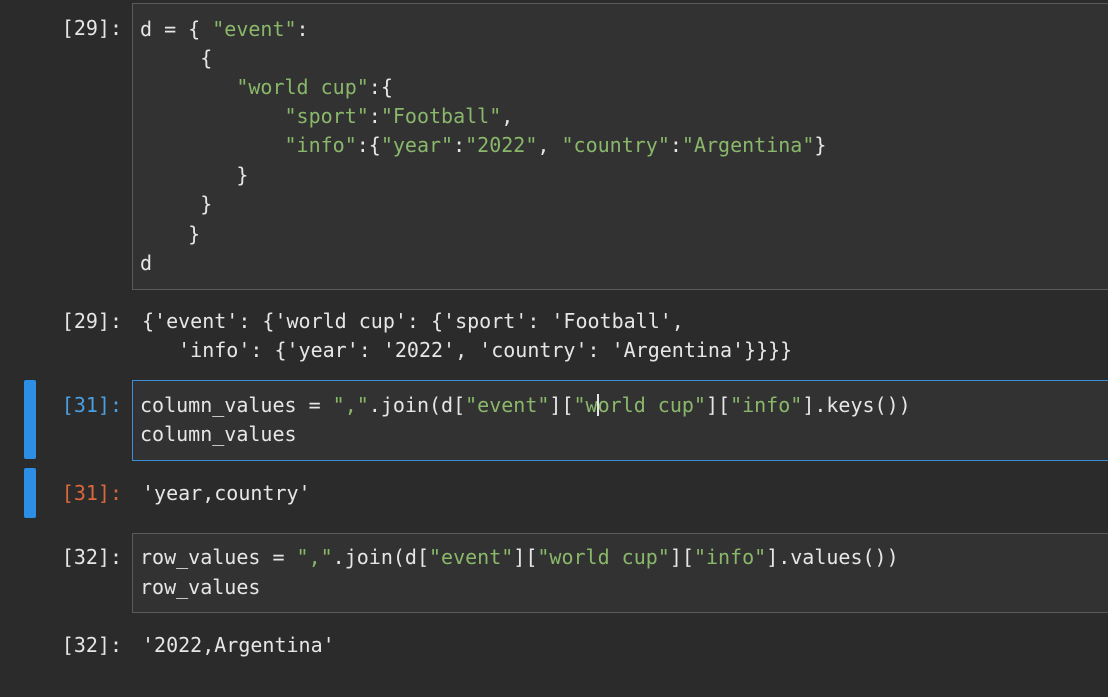 The width and height of the screenshot is (1108, 697). What do you see at coordinates (91, 645) in the screenshot?
I see `cell-32-output-prompt: [32]:` at bounding box center [91, 645].